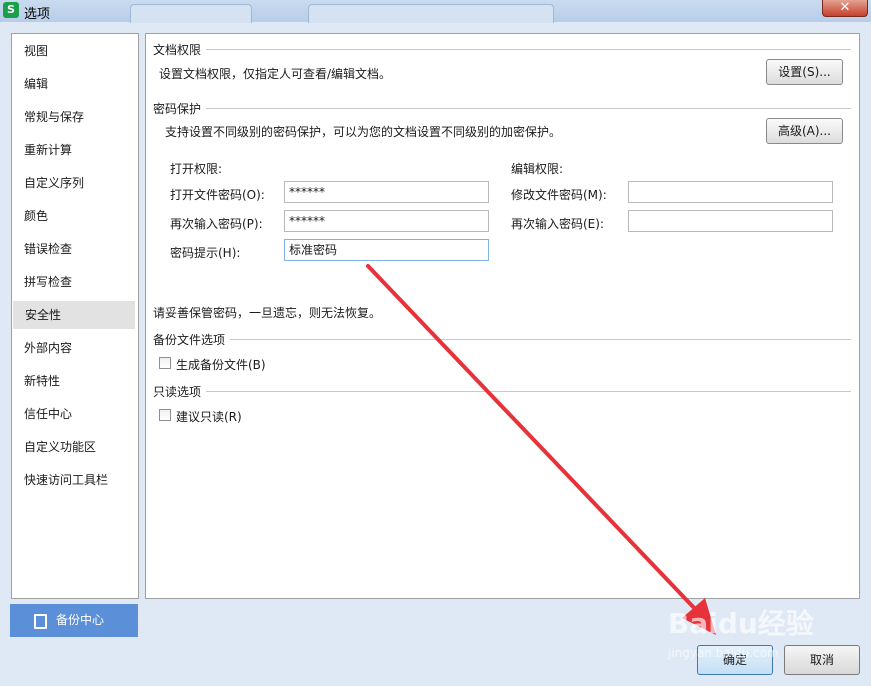 This screenshot has width=871, height=686. Describe the element at coordinates (165, 363) in the screenshot. I see `create-backup-checkbox` at that location.